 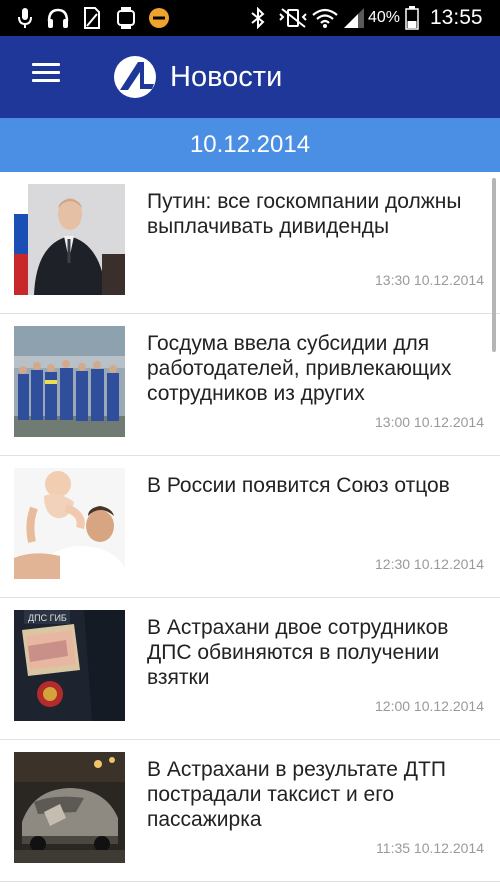 What do you see at coordinates (135, 77) in the screenshot?
I see `app-logo` at bounding box center [135, 77].